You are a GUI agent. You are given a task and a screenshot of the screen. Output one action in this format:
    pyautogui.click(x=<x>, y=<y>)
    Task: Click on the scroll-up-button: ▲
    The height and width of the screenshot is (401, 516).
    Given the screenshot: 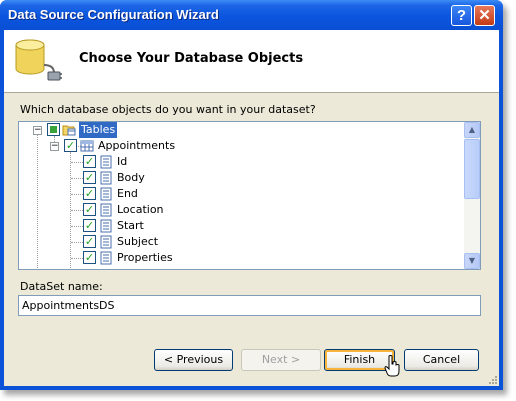 What is the action you would take?
    pyautogui.click(x=472, y=130)
    